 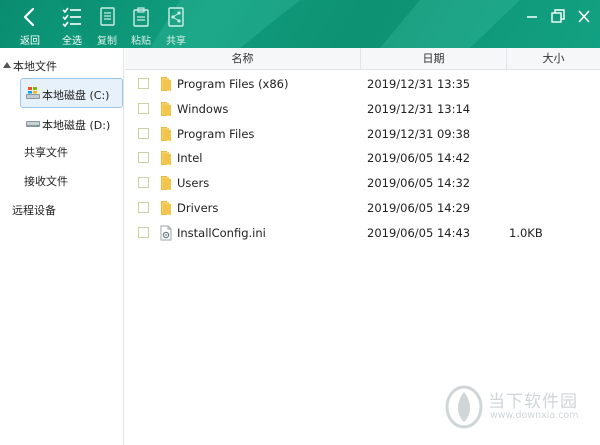 I want to click on watermark: 当下软件园 www.downxia.com, so click(x=520, y=407).